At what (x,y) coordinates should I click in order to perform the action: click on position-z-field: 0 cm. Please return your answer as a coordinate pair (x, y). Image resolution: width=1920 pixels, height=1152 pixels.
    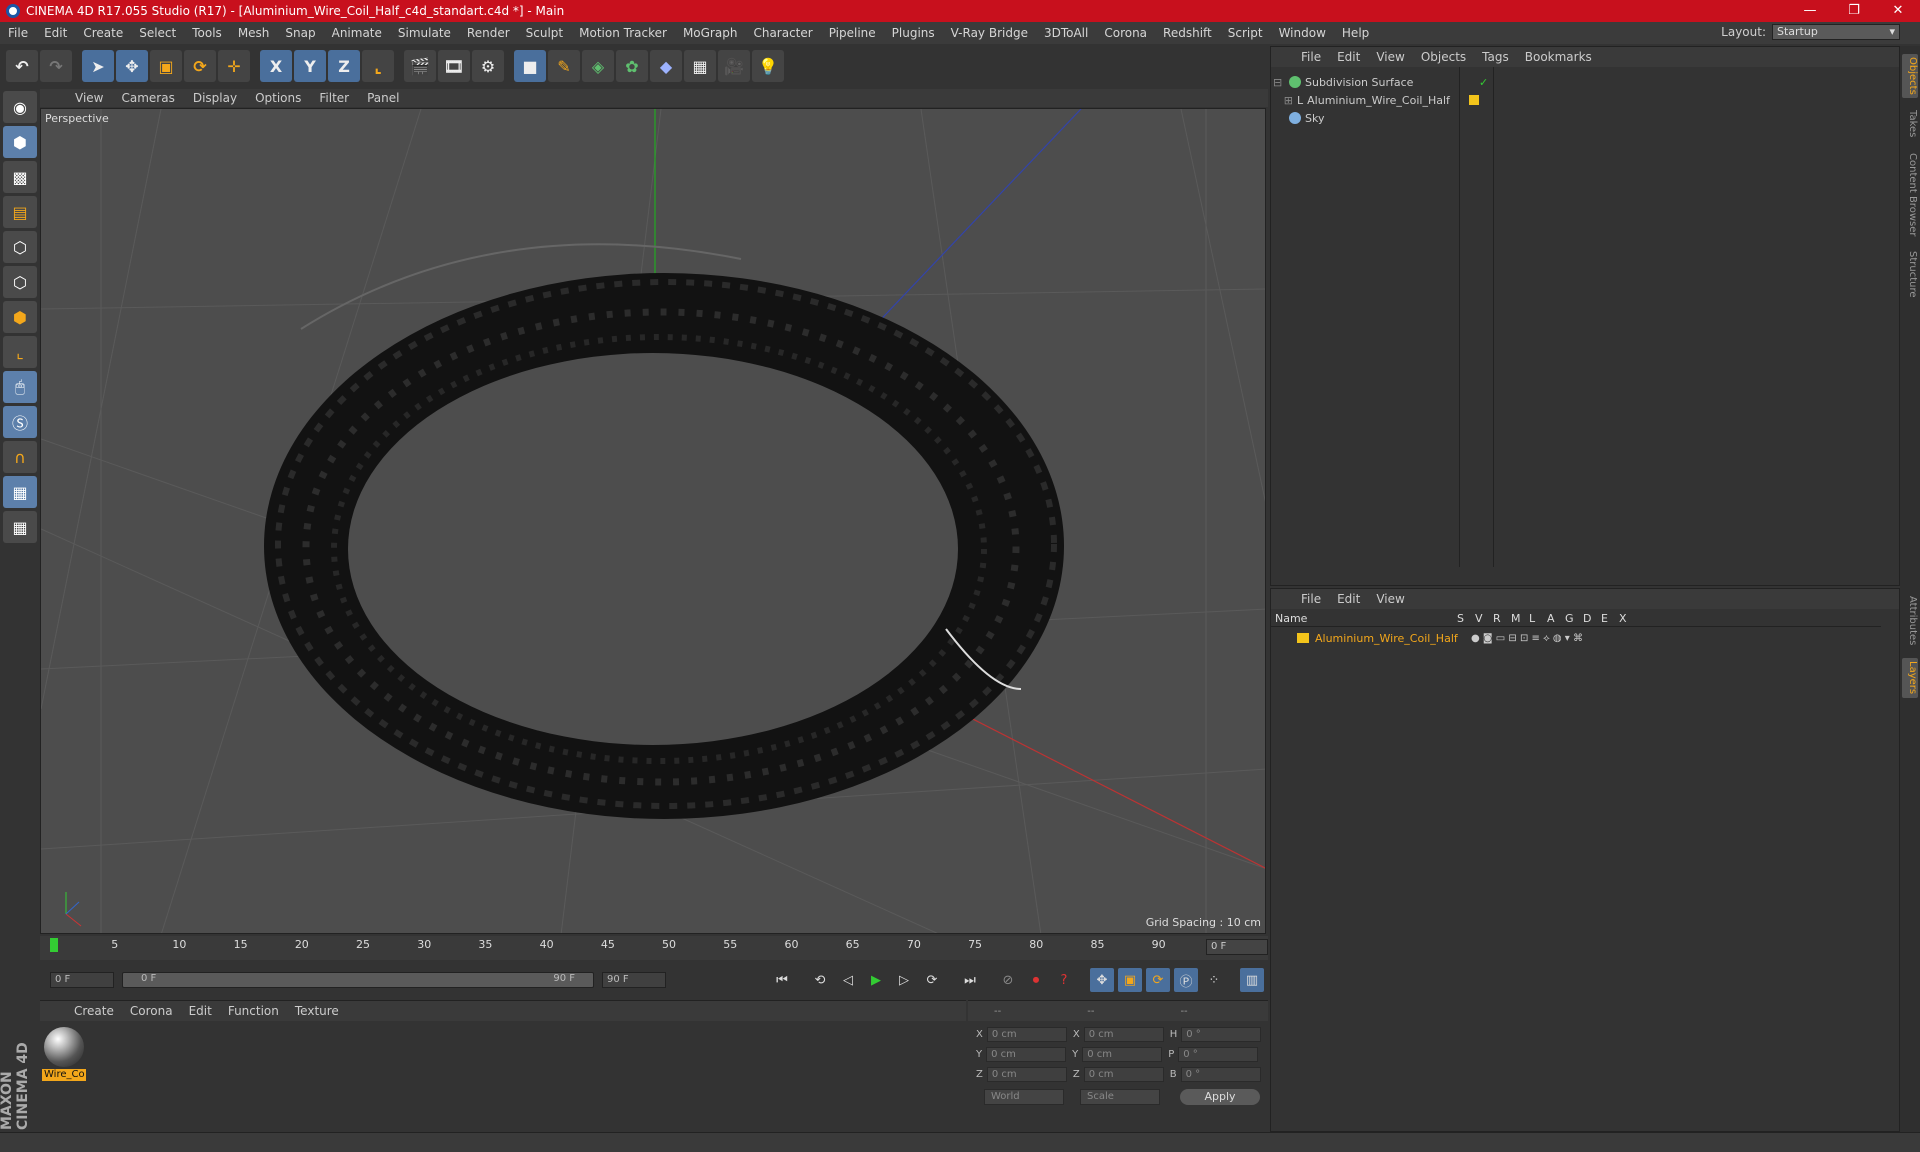
    Looking at the image, I should click on (1026, 1074).